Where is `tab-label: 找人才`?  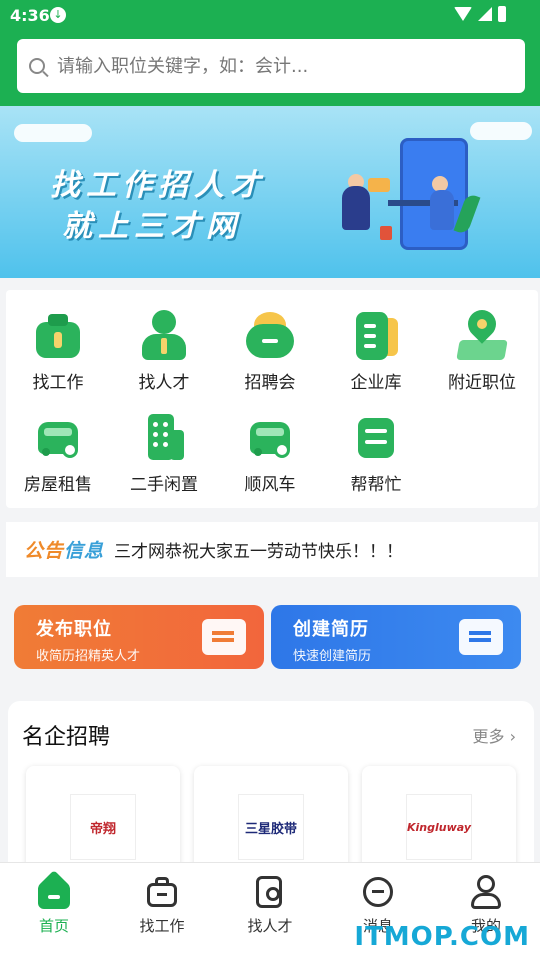 tab-label: 找人才 is located at coordinates (270, 926).